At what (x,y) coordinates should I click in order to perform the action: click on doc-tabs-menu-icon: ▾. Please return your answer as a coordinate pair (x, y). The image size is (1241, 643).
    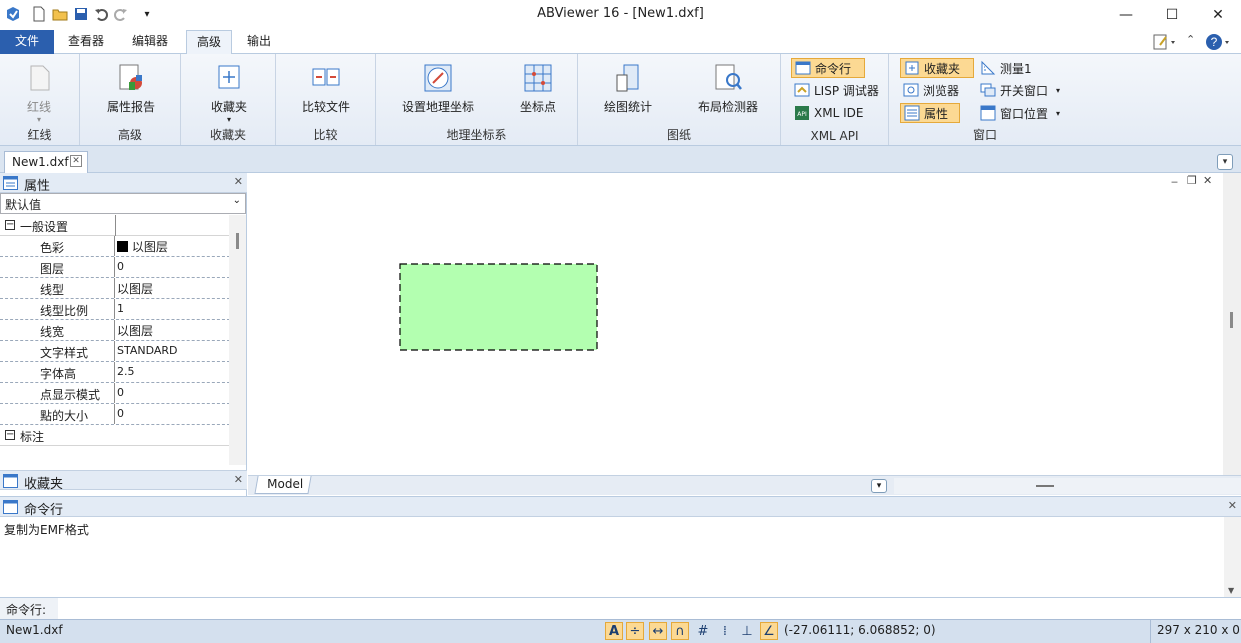
    Looking at the image, I should click on (1225, 162).